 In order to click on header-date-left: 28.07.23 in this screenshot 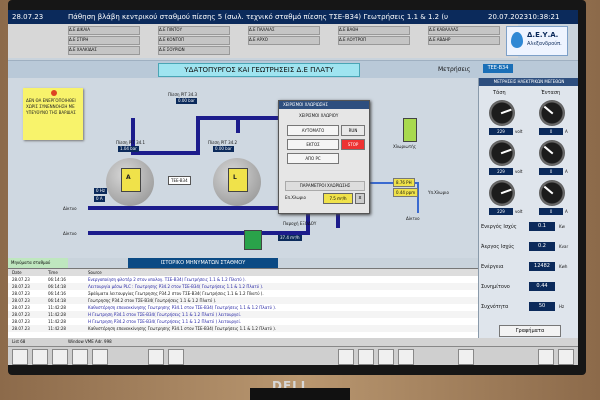, I will do `click(28, 17)`.